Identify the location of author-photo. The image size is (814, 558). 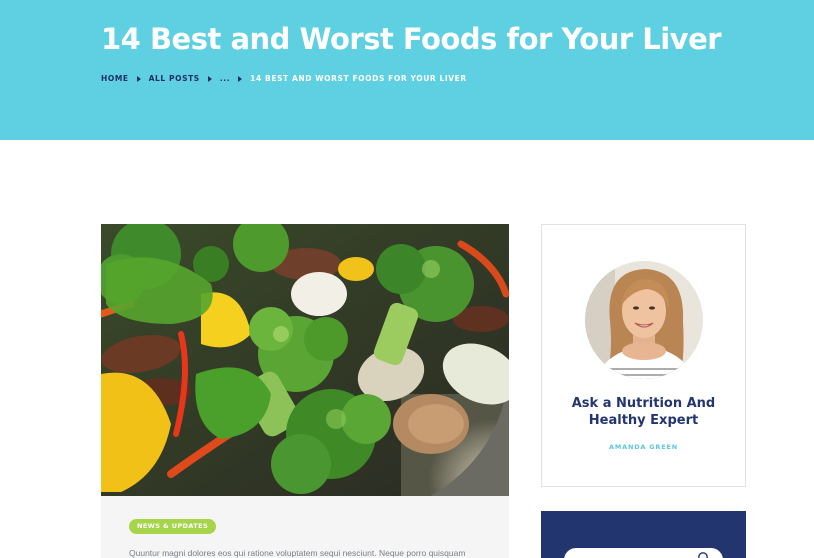
(644, 320).